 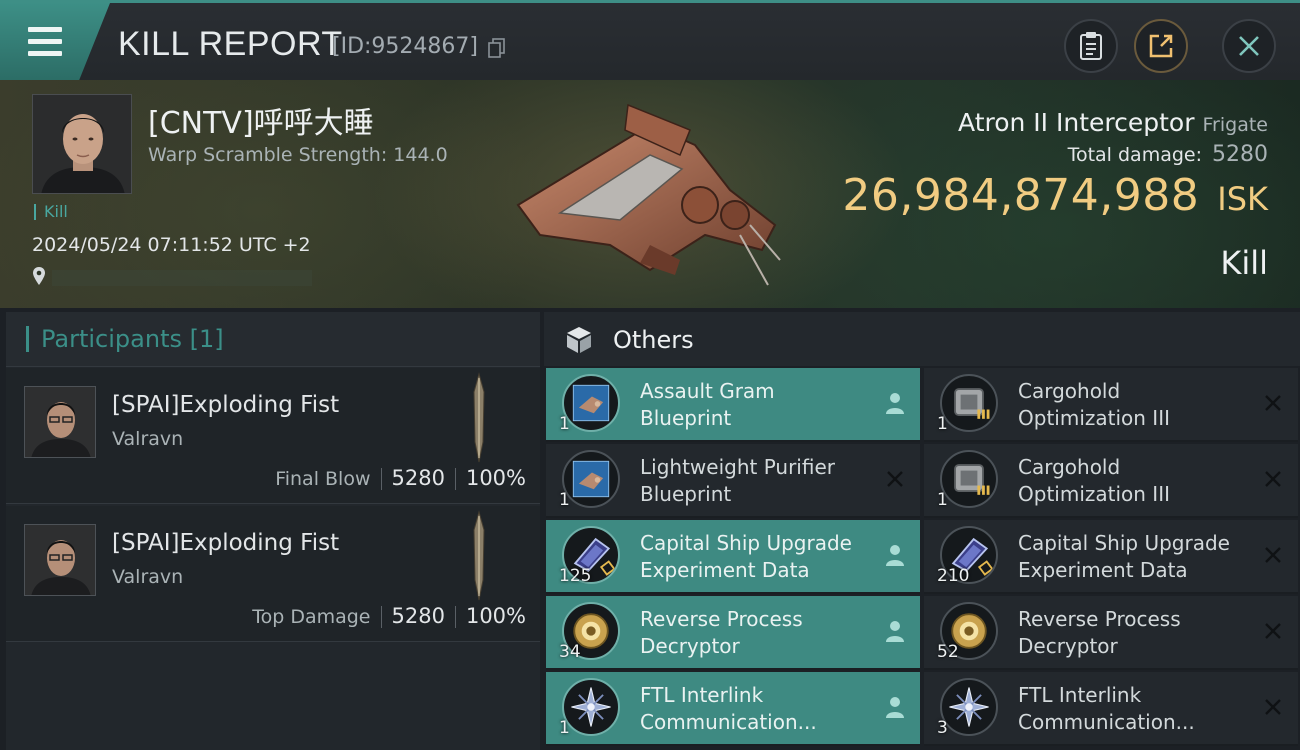 I want to click on ship-class: Frigate, so click(x=1235, y=125).